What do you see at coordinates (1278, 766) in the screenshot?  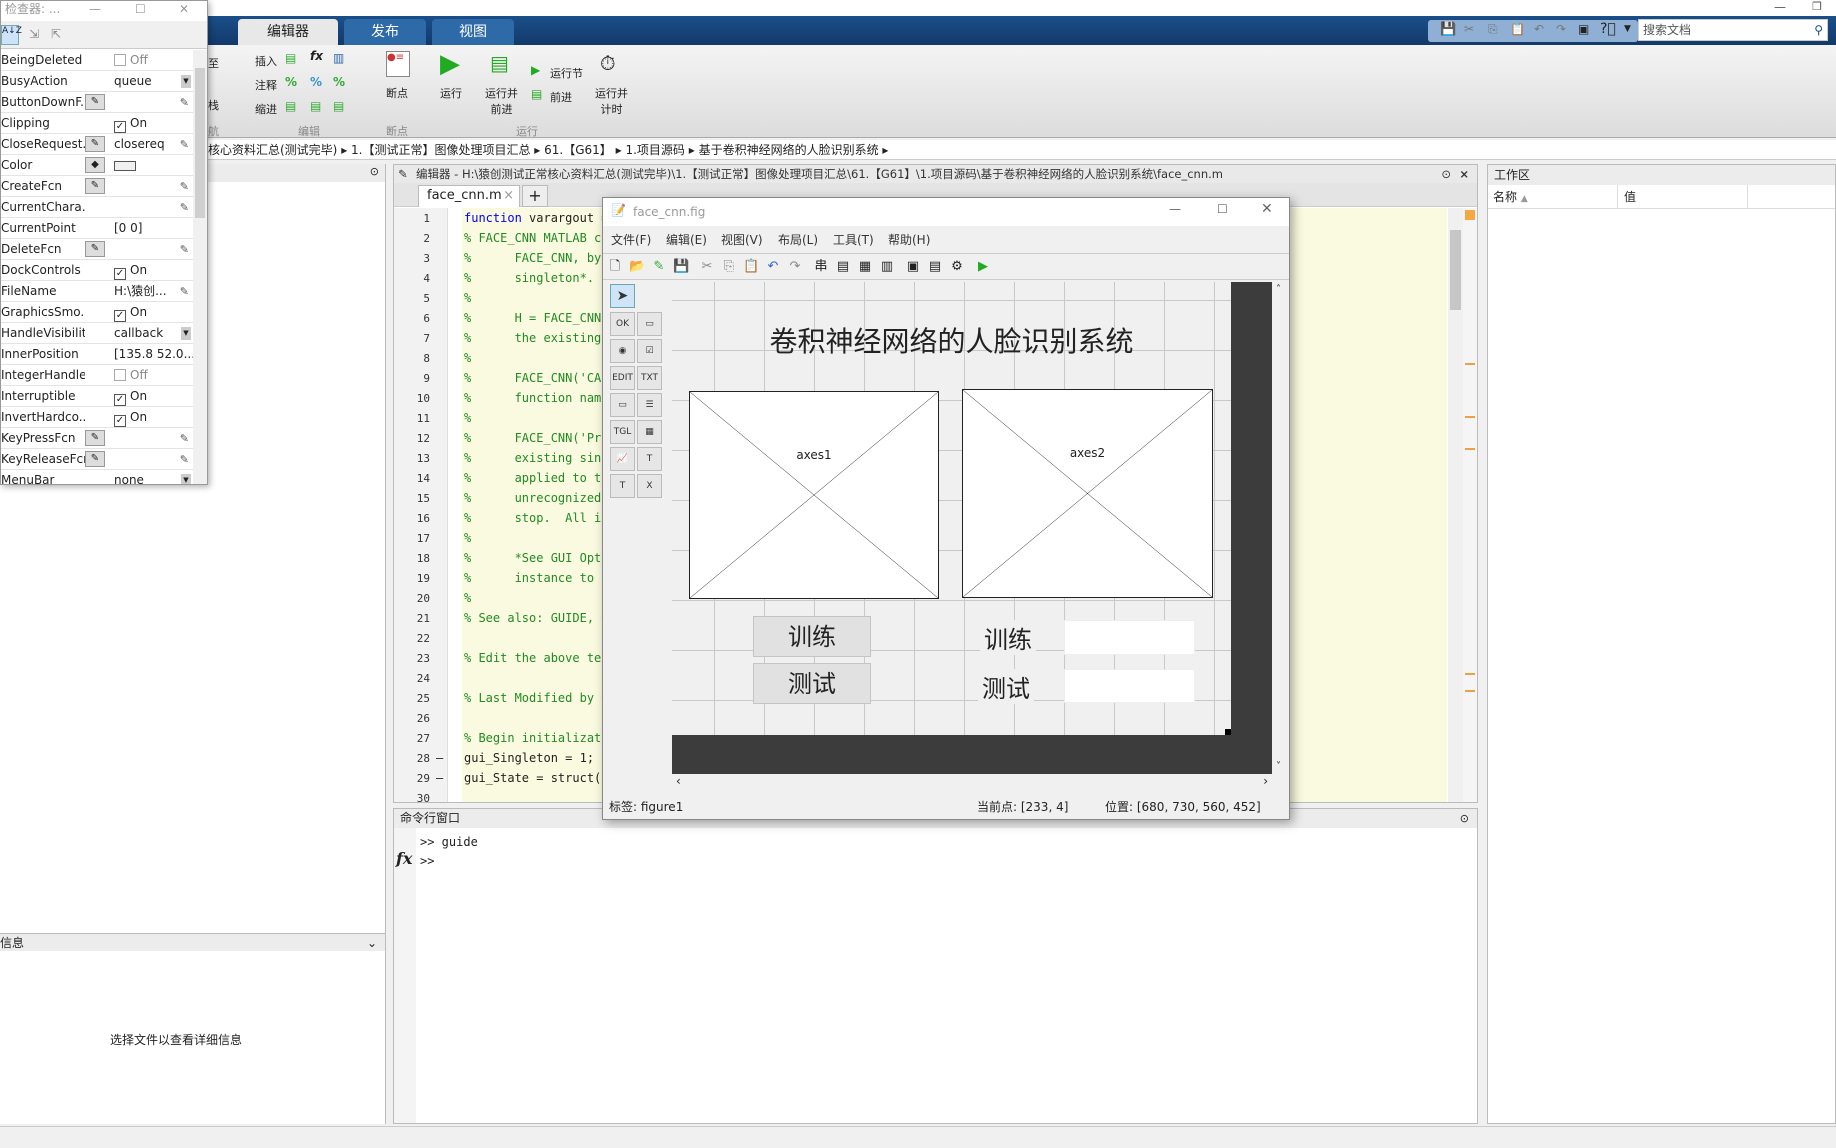 I see `scroll-down-icon: ˅` at bounding box center [1278, 766].